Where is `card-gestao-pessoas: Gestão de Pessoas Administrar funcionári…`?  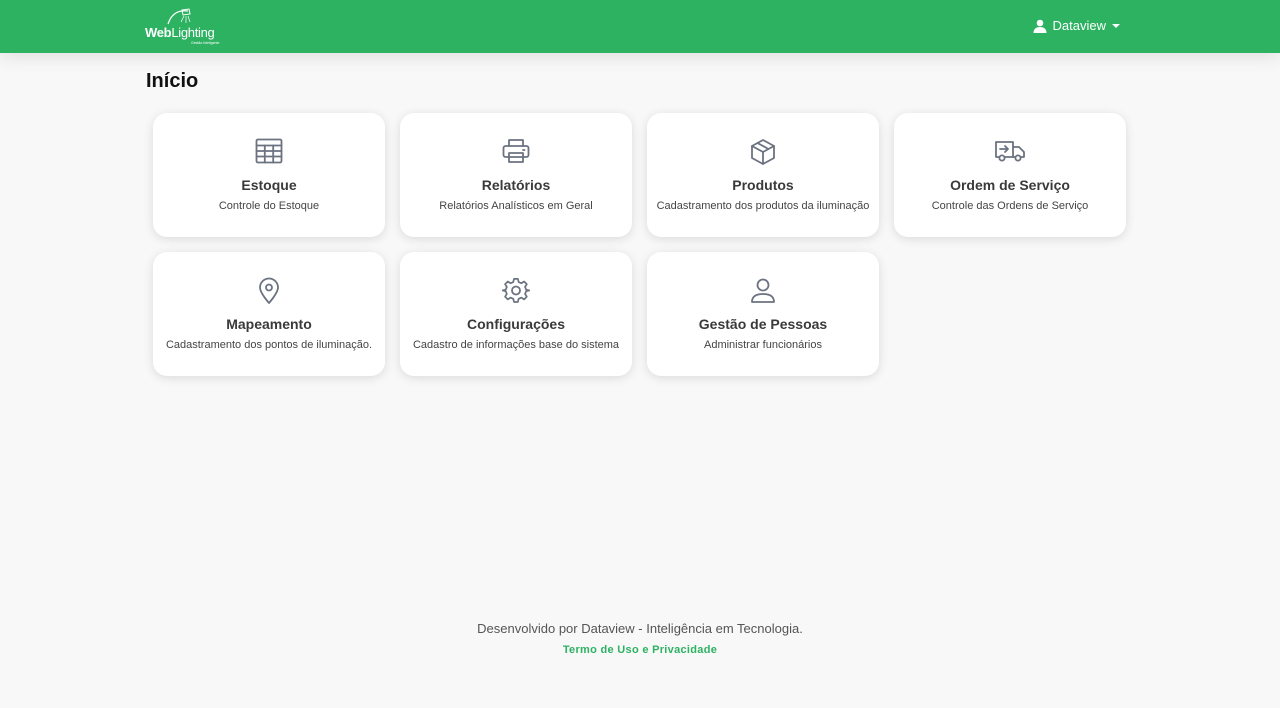 card-gestao-pessoas: Gestão de Pessoas Administrar funcionári… is located at coordinates (763, 314).